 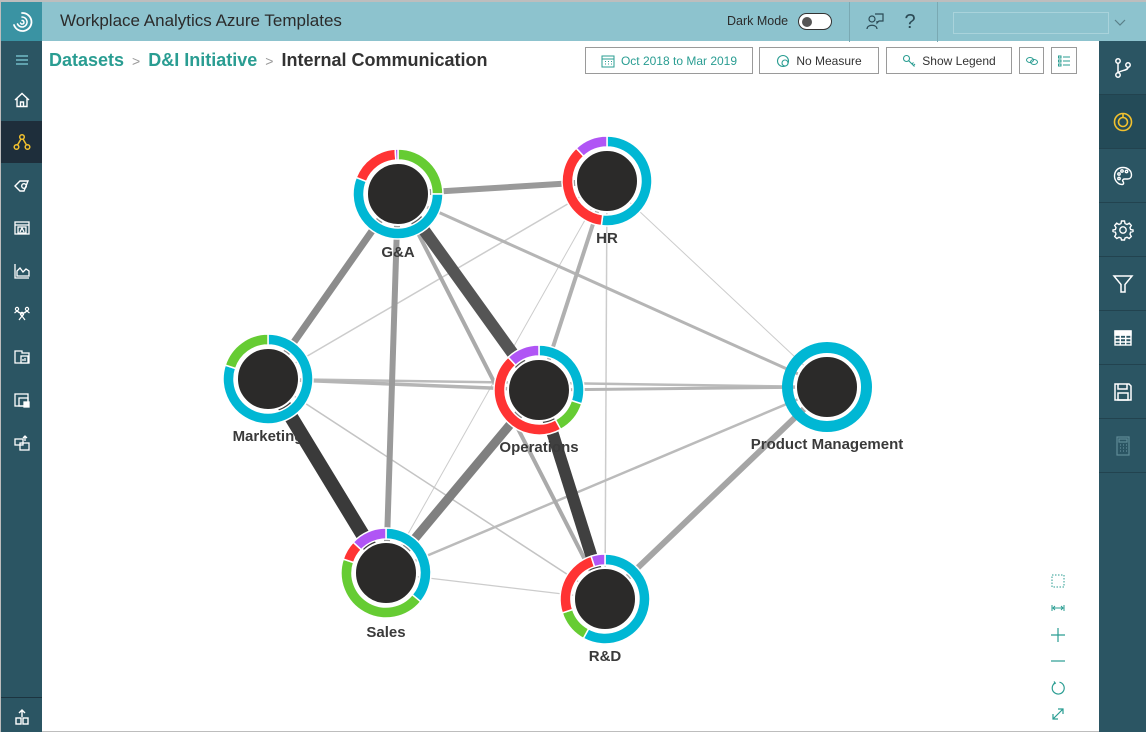 What do you see at coordinates (538, 447) in the screenshot?
I see `node-label: Operations` at bounding box center [538, 447].